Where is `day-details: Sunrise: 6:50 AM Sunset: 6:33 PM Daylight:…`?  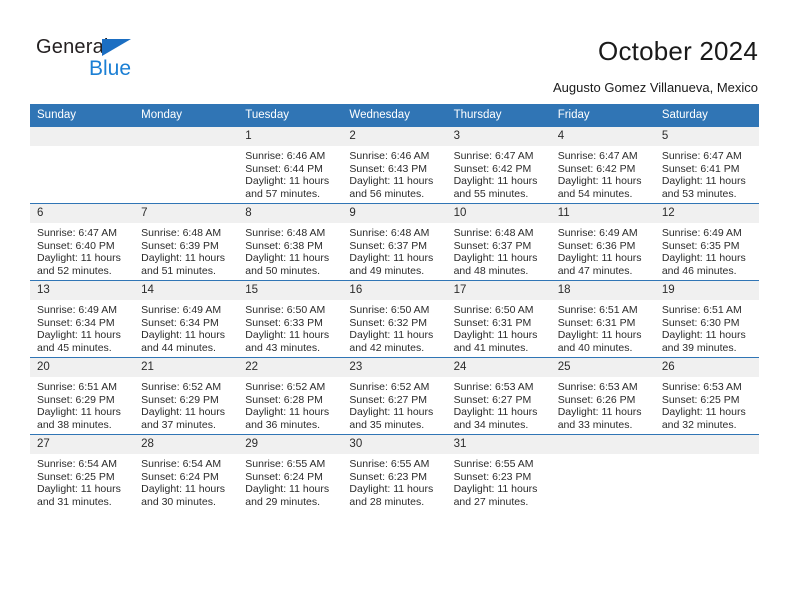 day-details: Sunrise: 6:50 AM Sunset: 6:33 PM Daylight:… is located at coordinates (290, 327).